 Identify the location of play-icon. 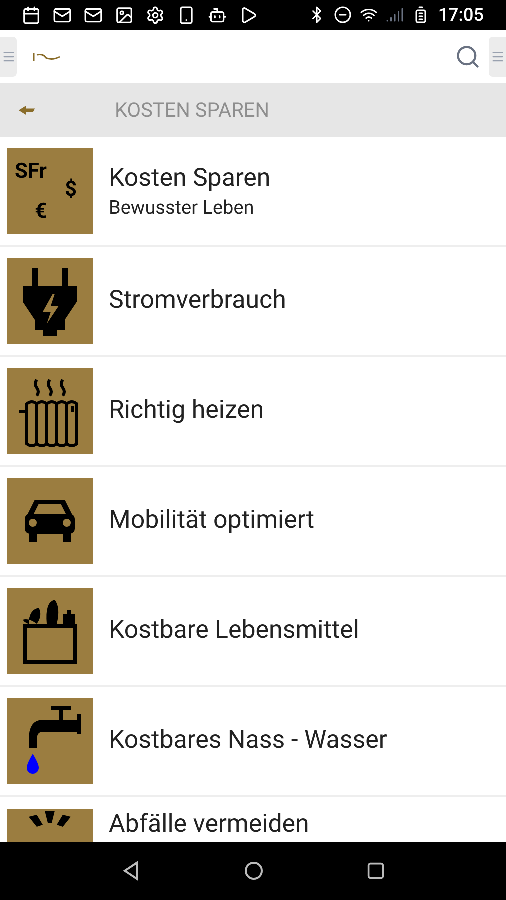
(248, 15).